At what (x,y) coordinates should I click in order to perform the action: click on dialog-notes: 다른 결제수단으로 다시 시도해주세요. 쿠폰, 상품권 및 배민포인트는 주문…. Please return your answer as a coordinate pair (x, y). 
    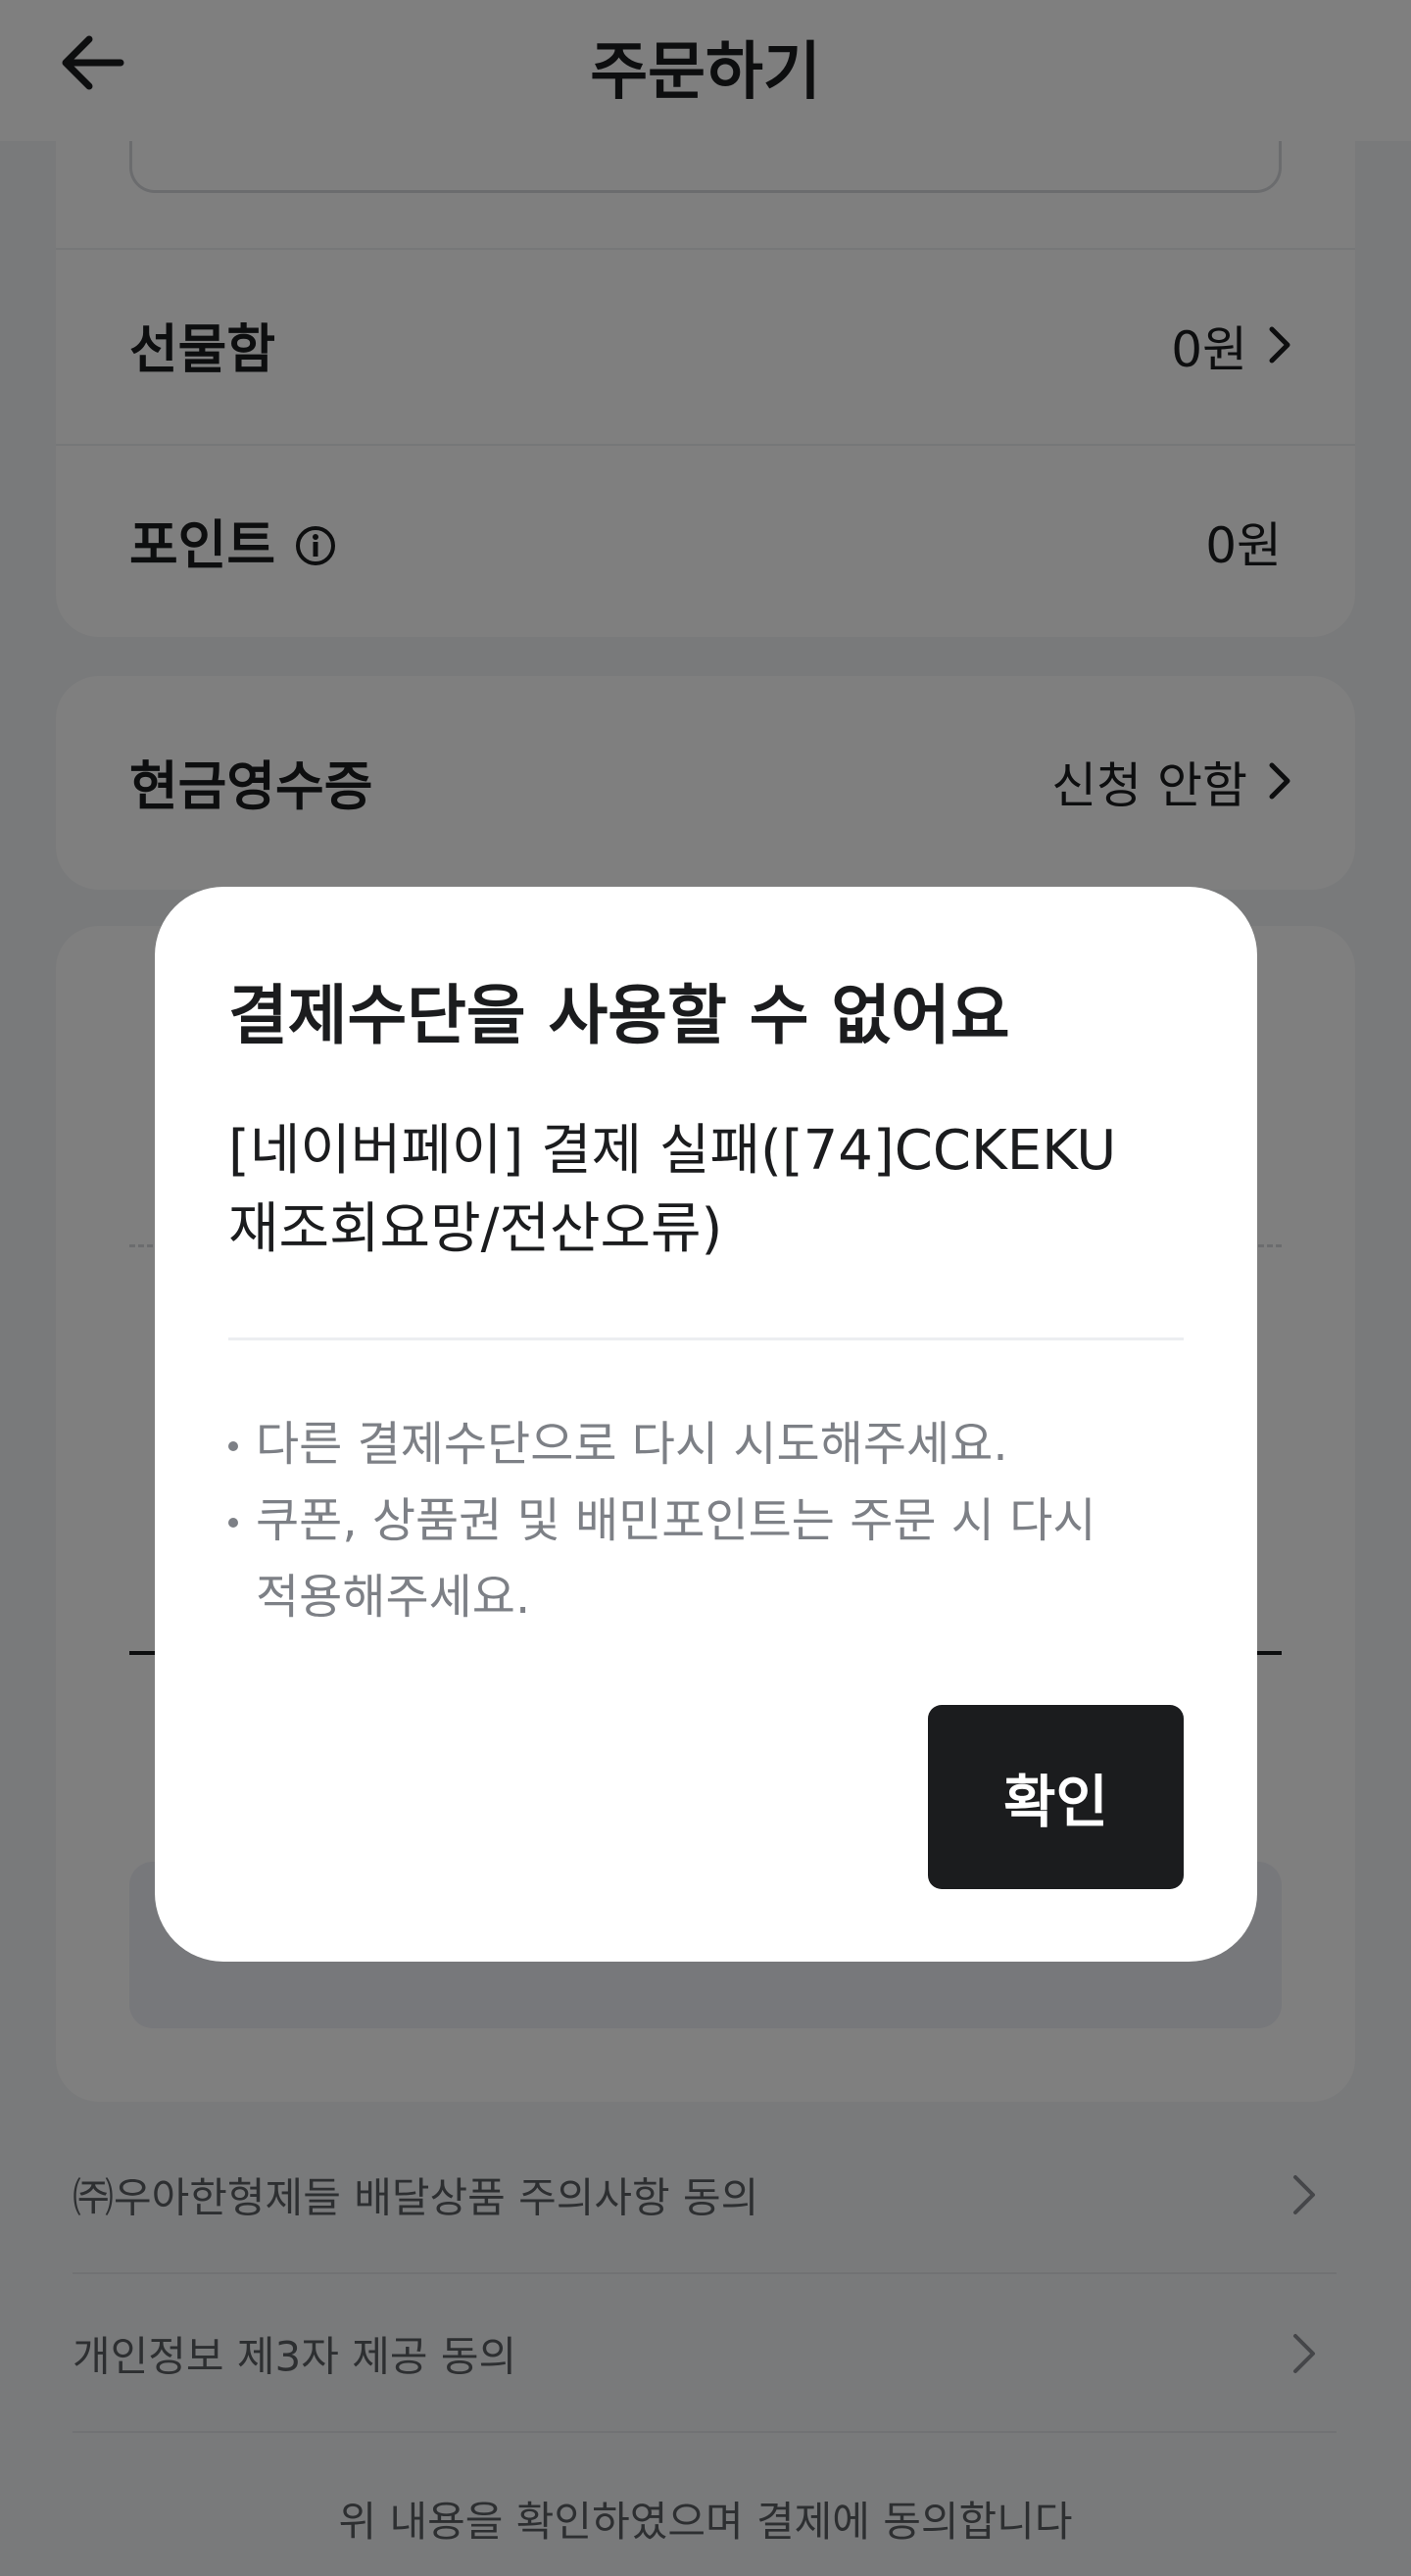
    Looking at the image, I should click on (713, 1520).